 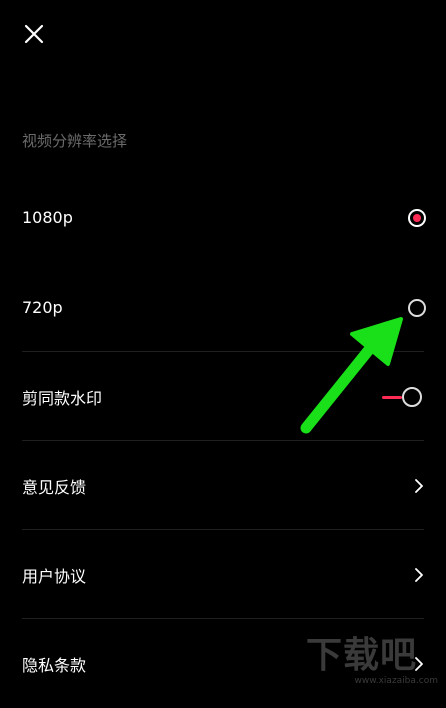 What do you see at coordinates (223, 396) in the screenshot?
I see `watermark-setting-row: 剪同款水印` at bounding box center [223, 396].